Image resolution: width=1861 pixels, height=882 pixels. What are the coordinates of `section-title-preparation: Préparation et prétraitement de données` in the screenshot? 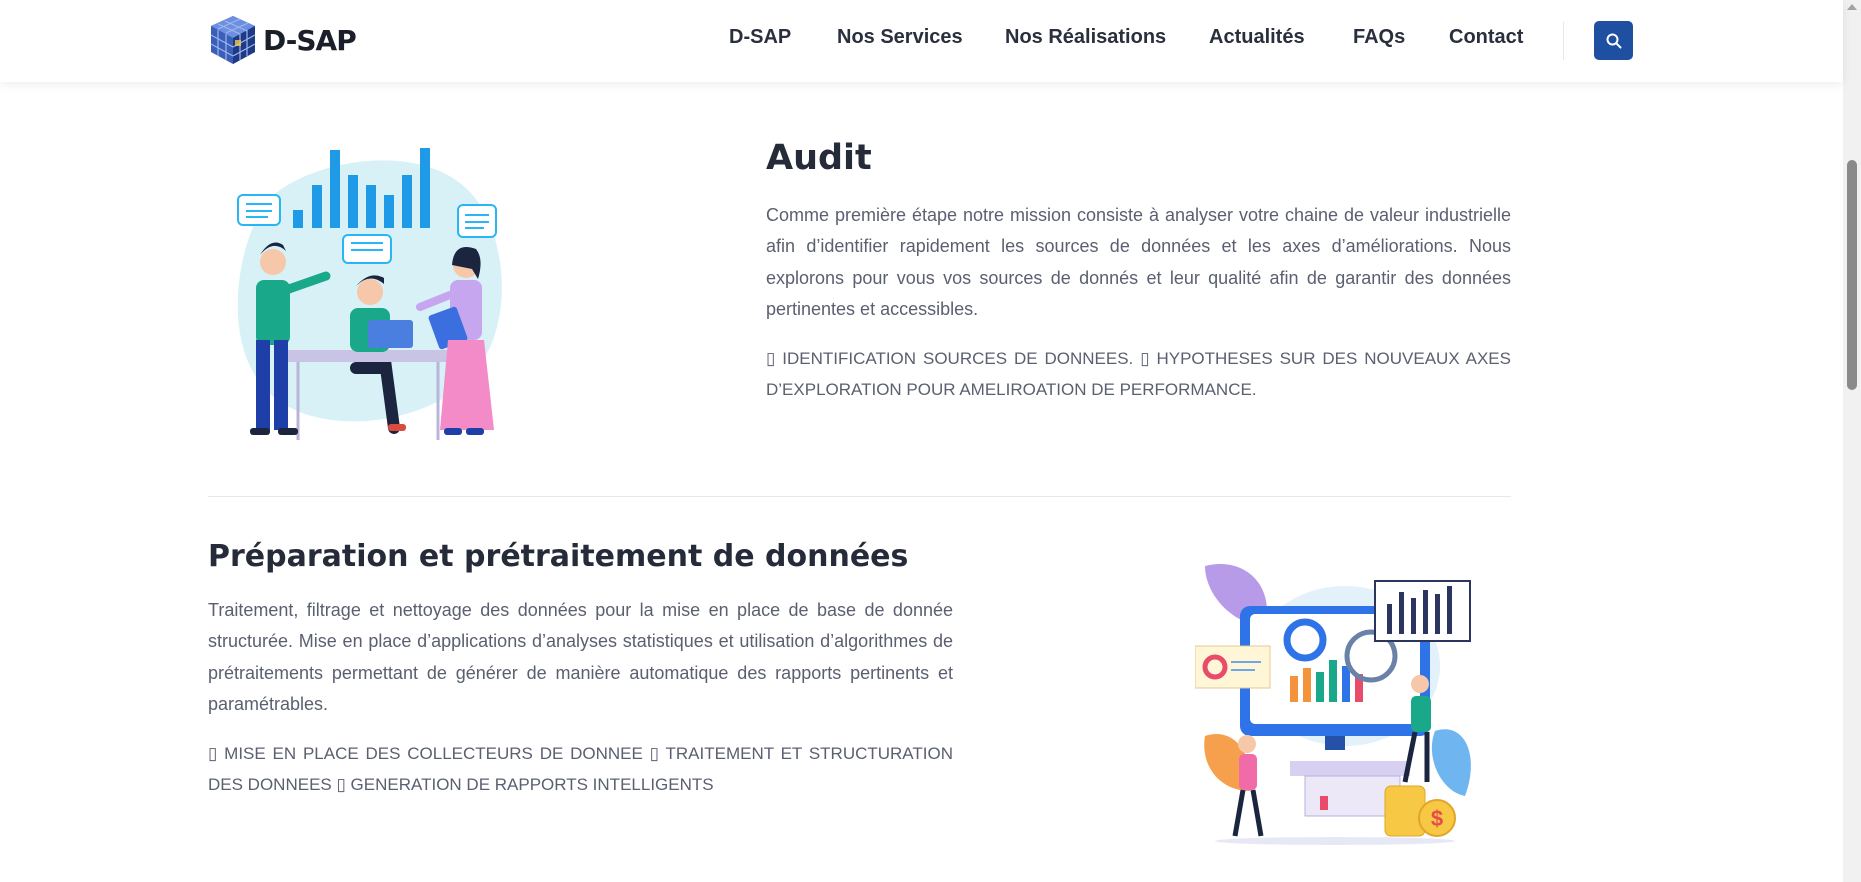 It's located at (558, 556).